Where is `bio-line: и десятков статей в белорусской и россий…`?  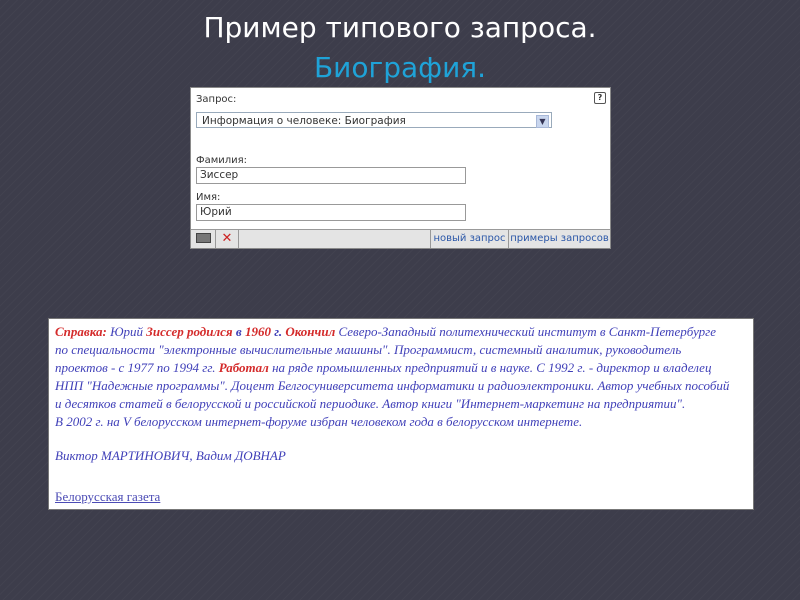
bio-line: и десятков статей в белорусской и россий… is located at coordinates (370, 403).